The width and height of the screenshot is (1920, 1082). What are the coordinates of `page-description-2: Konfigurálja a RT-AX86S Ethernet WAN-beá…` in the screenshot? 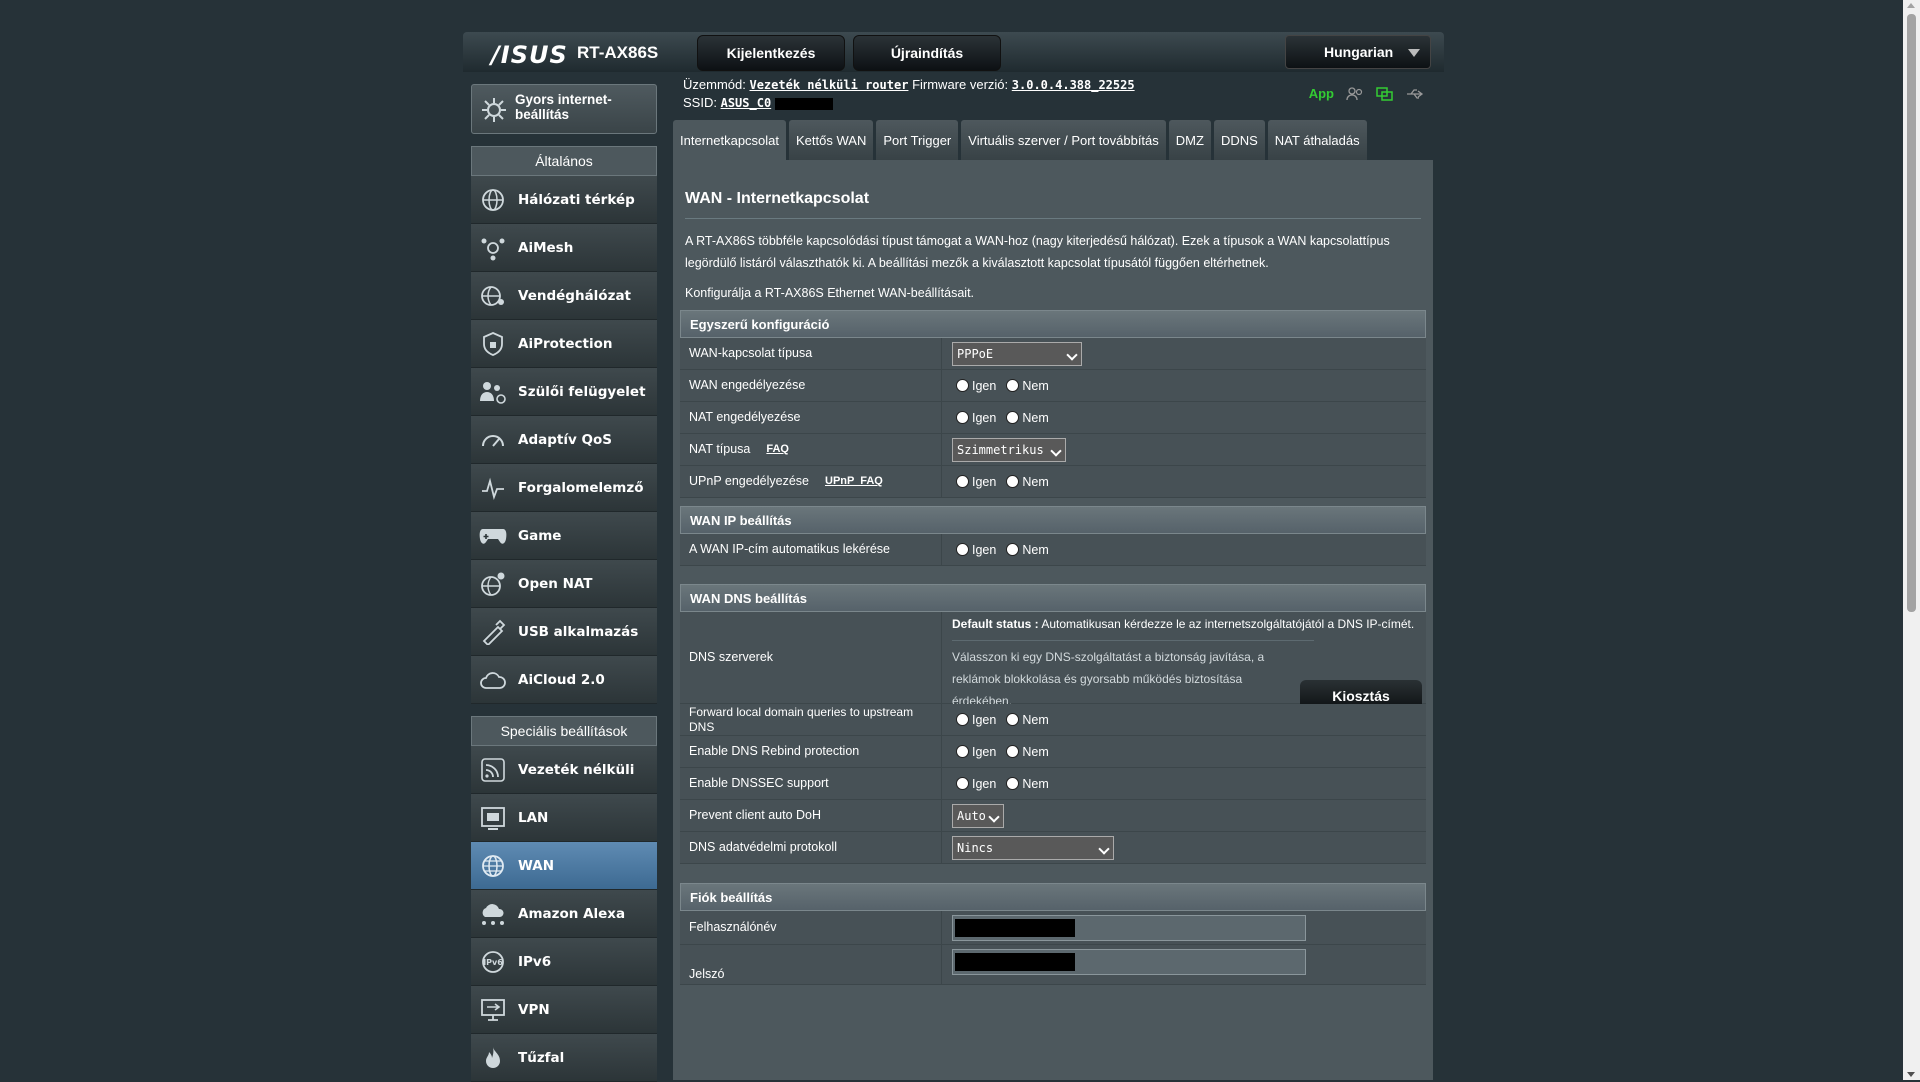 It's located at (830, 293).